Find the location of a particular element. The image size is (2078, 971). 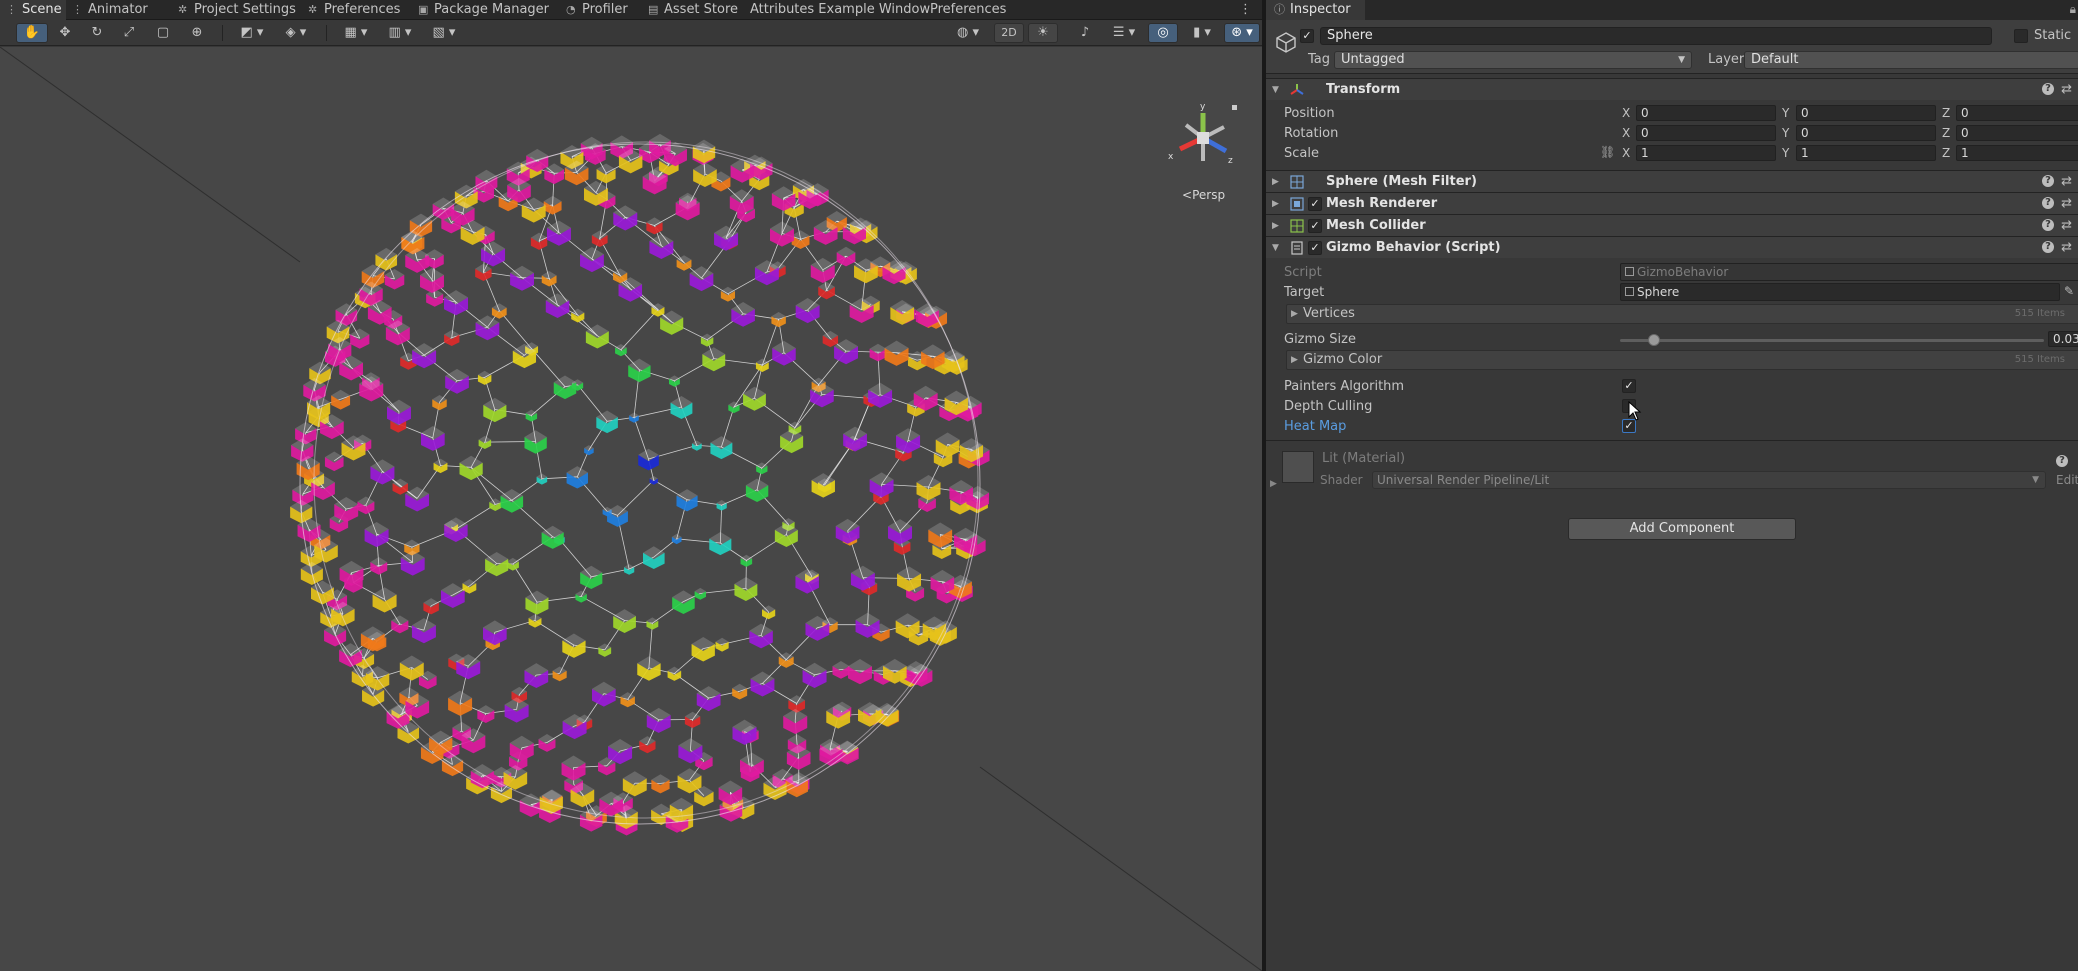

custom-tool-dropdown: ◩ ▾ is located at coordinates (252, 33).